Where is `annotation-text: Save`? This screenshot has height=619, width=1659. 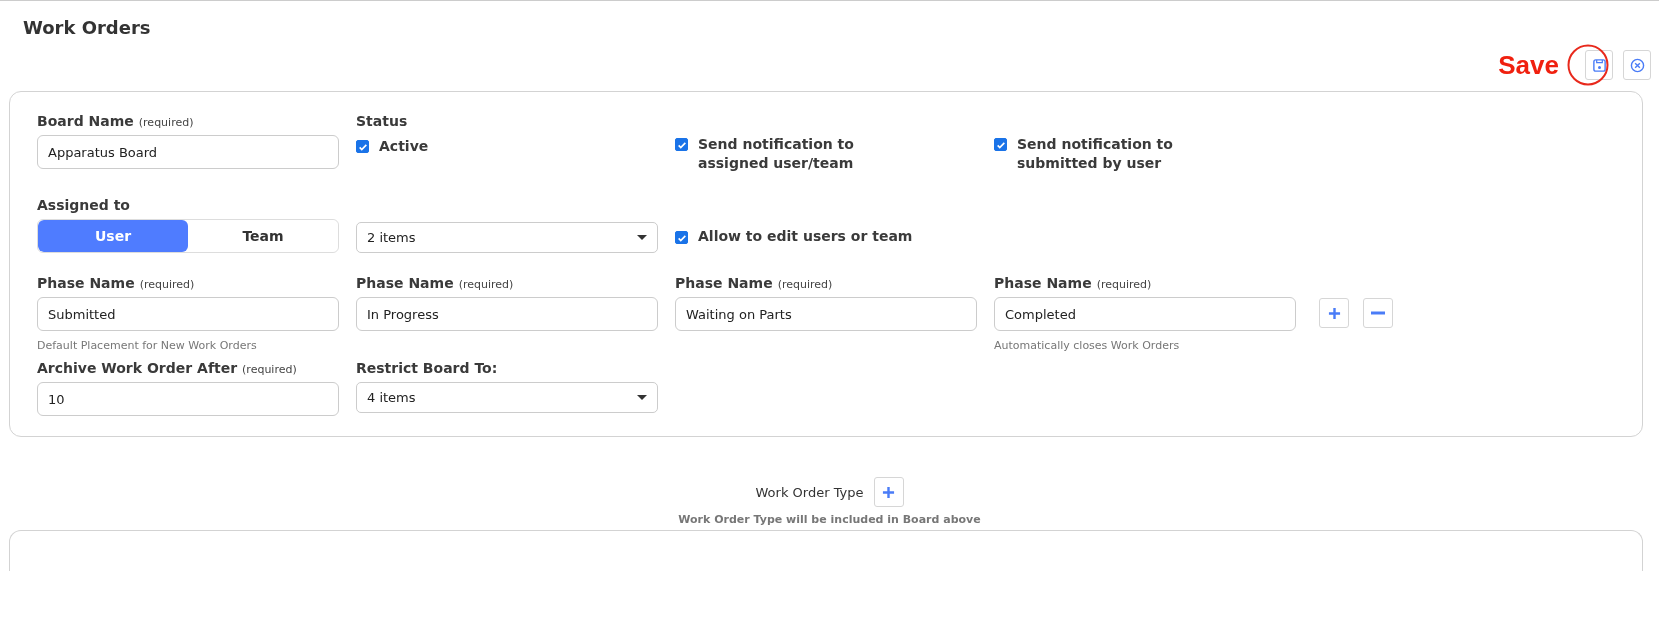 annotation-text: Save is located at coordinates (1528, 65).